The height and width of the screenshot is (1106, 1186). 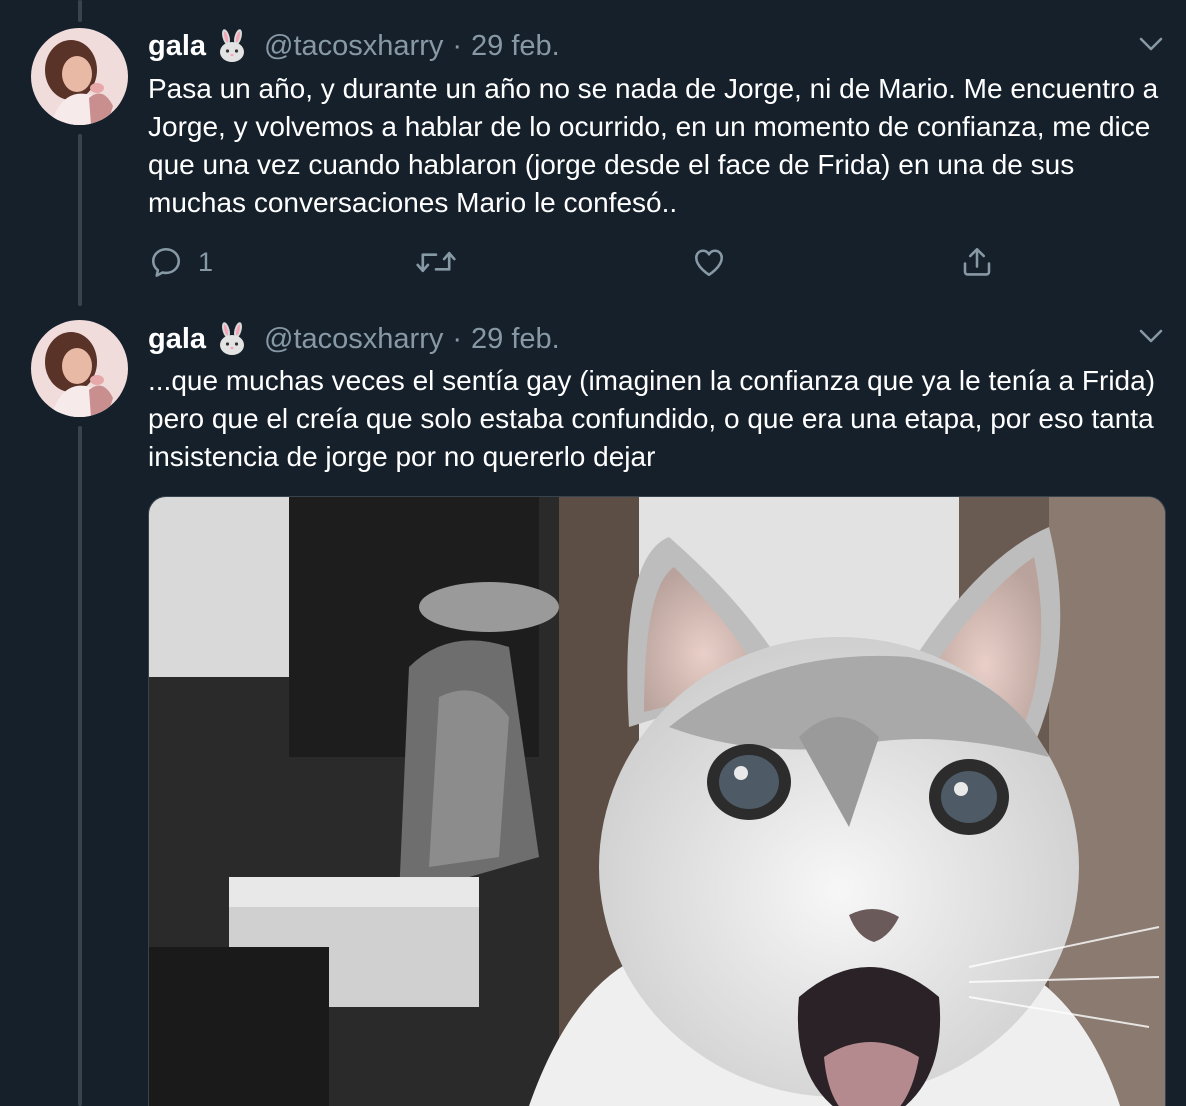 I want to click on tweet-actions: 1, so click(x=598, y=262).